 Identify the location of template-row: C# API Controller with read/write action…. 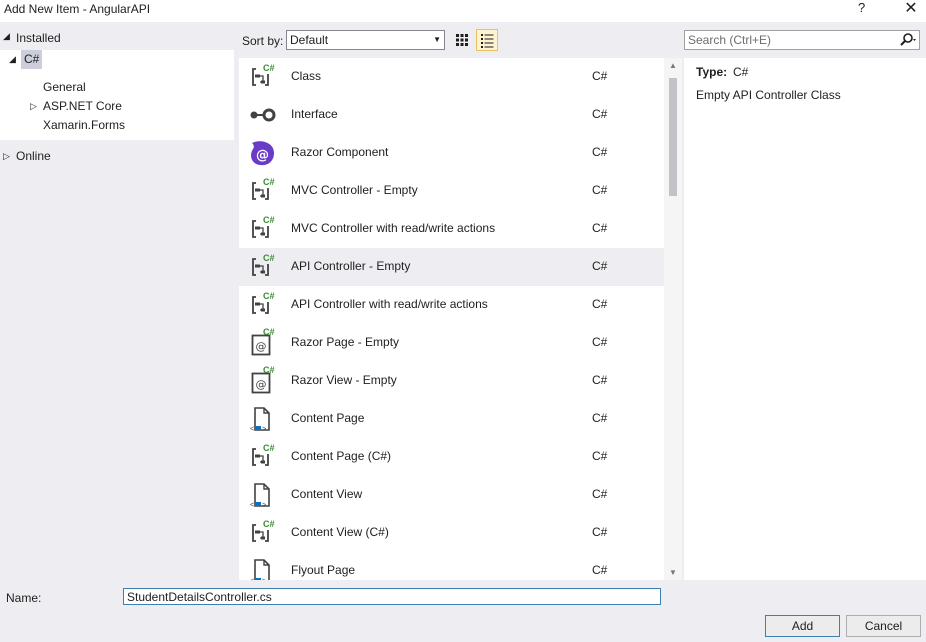
(451, 305).